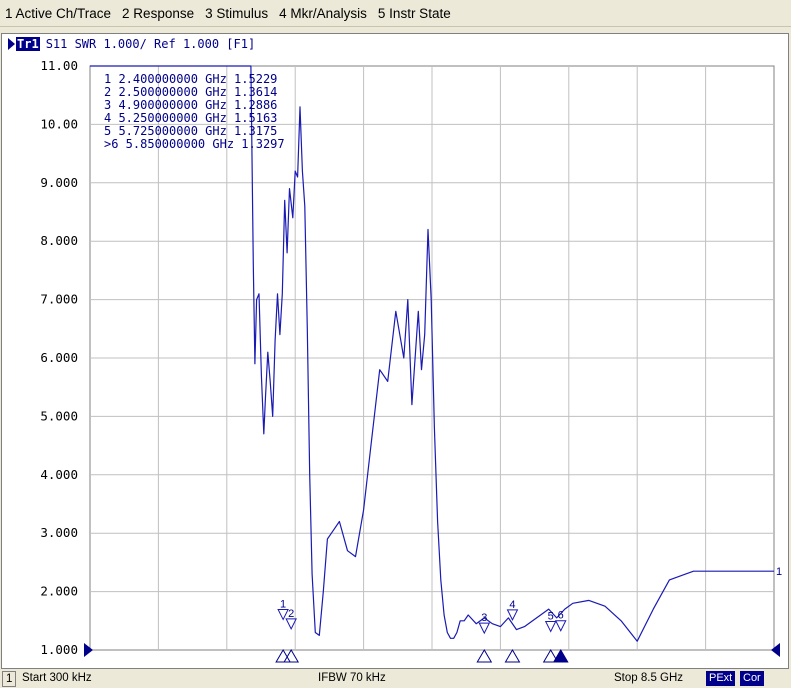 Image resolution: width=791 pixels, height=688 pixels. Describe the element at coordinates (484, 618) in the screenshot. I see `marker-number: 3` at that location.